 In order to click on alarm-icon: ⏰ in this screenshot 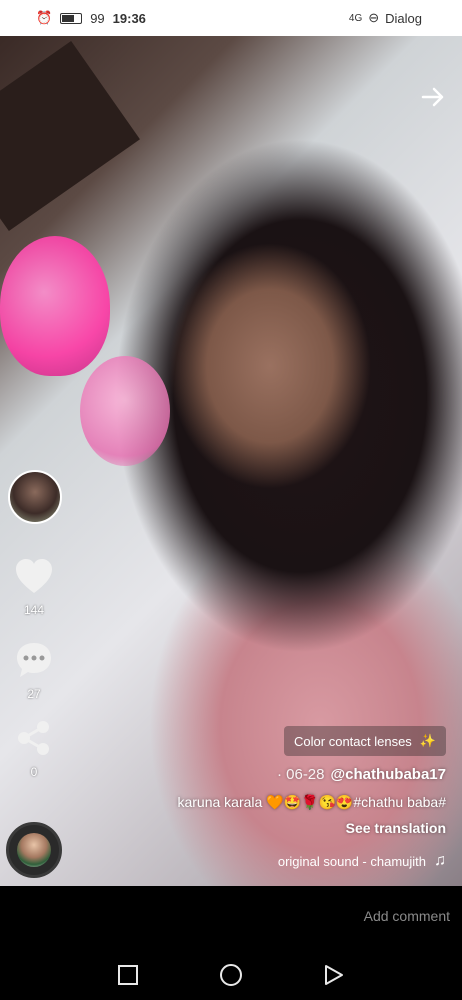, I will do `click(44, 17)`.